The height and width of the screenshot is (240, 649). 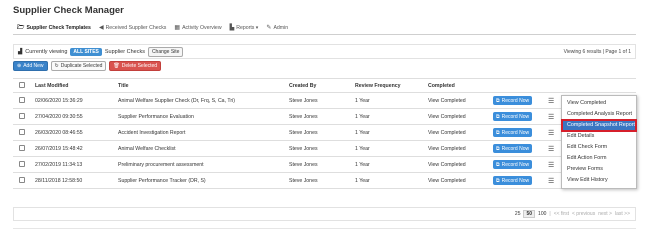 What do you see at coordinates (318, 85) in the screenshot?
I see `col-created-by: Created By` at bounding box center [318, 85].